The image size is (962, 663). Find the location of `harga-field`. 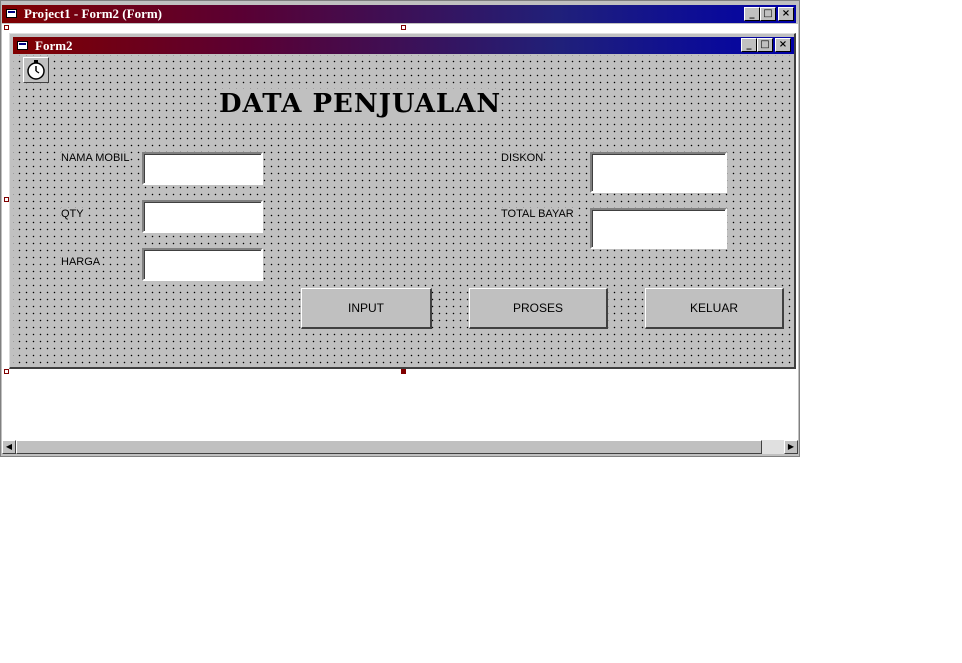

harga-field is located at coordinates (202, 264).